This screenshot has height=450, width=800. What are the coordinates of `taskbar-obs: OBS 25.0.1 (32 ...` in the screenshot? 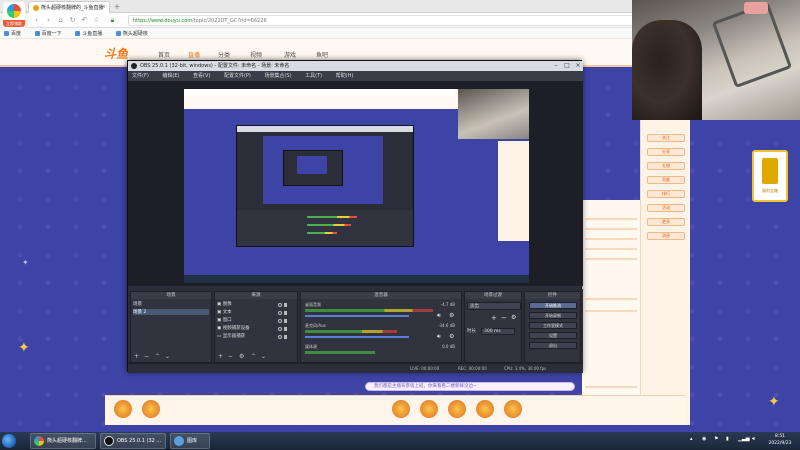 It's located at (133, 441).